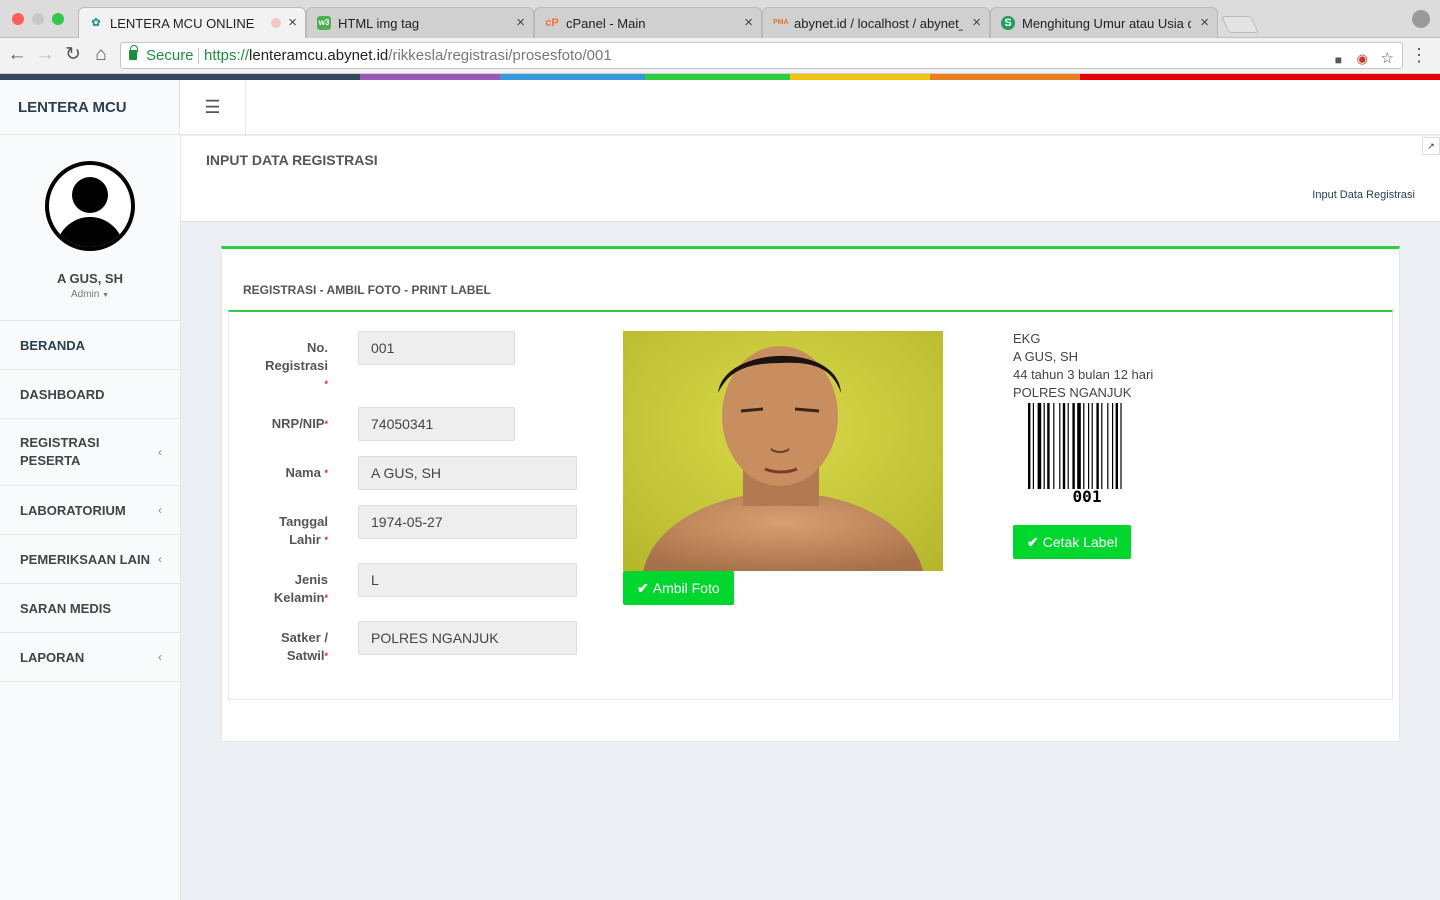 The image size is (1440, 900). Describe the element at coordinates (73, 55) in the screenshot. I see `reload-icon: ↻` at that location.